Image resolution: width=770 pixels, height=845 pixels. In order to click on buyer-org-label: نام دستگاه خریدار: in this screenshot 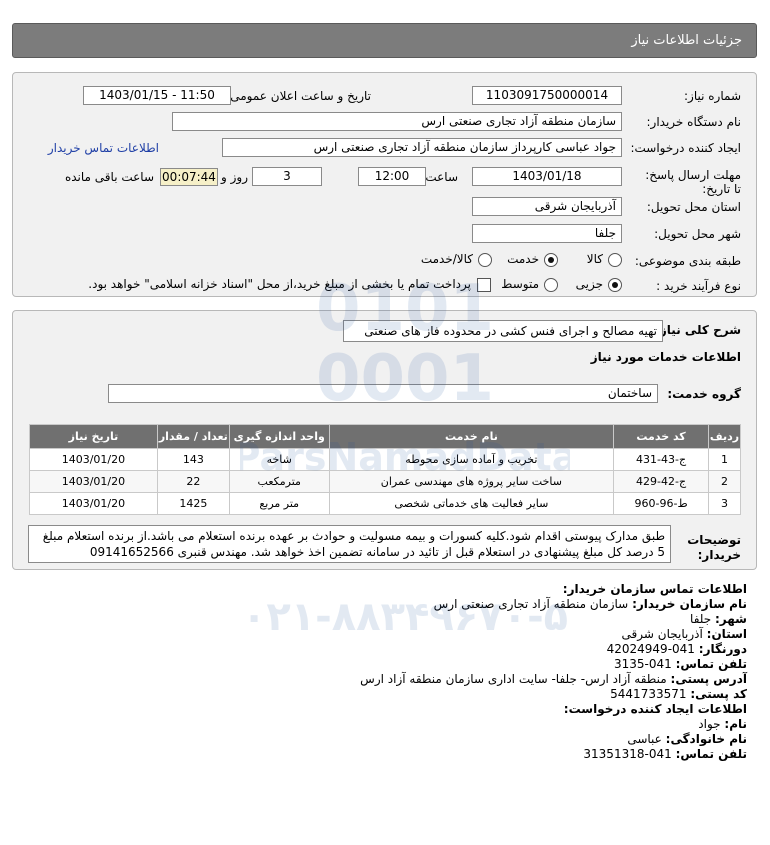, I will do `click(694, 122)`.